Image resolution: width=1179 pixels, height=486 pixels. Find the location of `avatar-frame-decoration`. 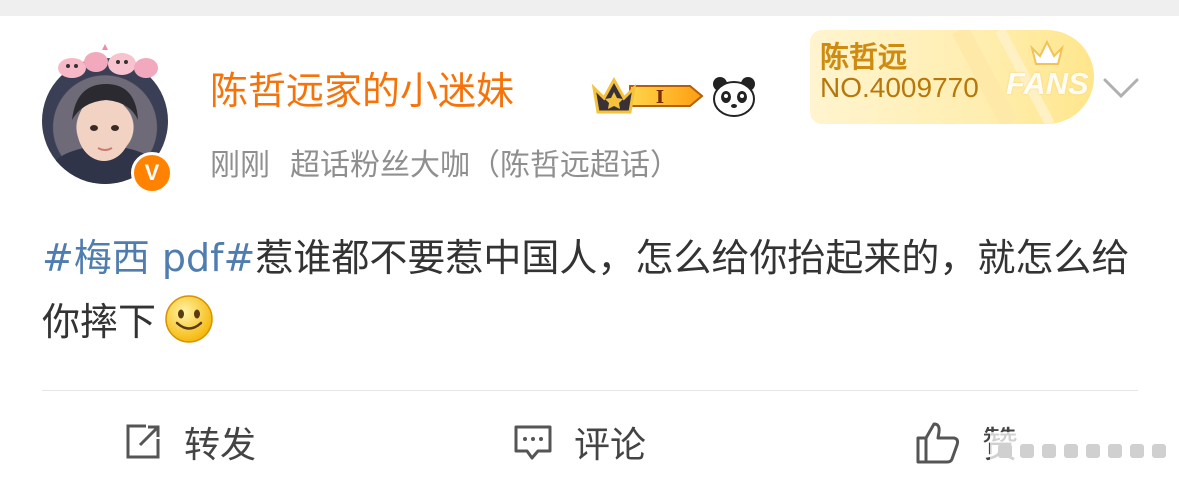

avatar-frame-decoration is located at coordinates (108, 61).